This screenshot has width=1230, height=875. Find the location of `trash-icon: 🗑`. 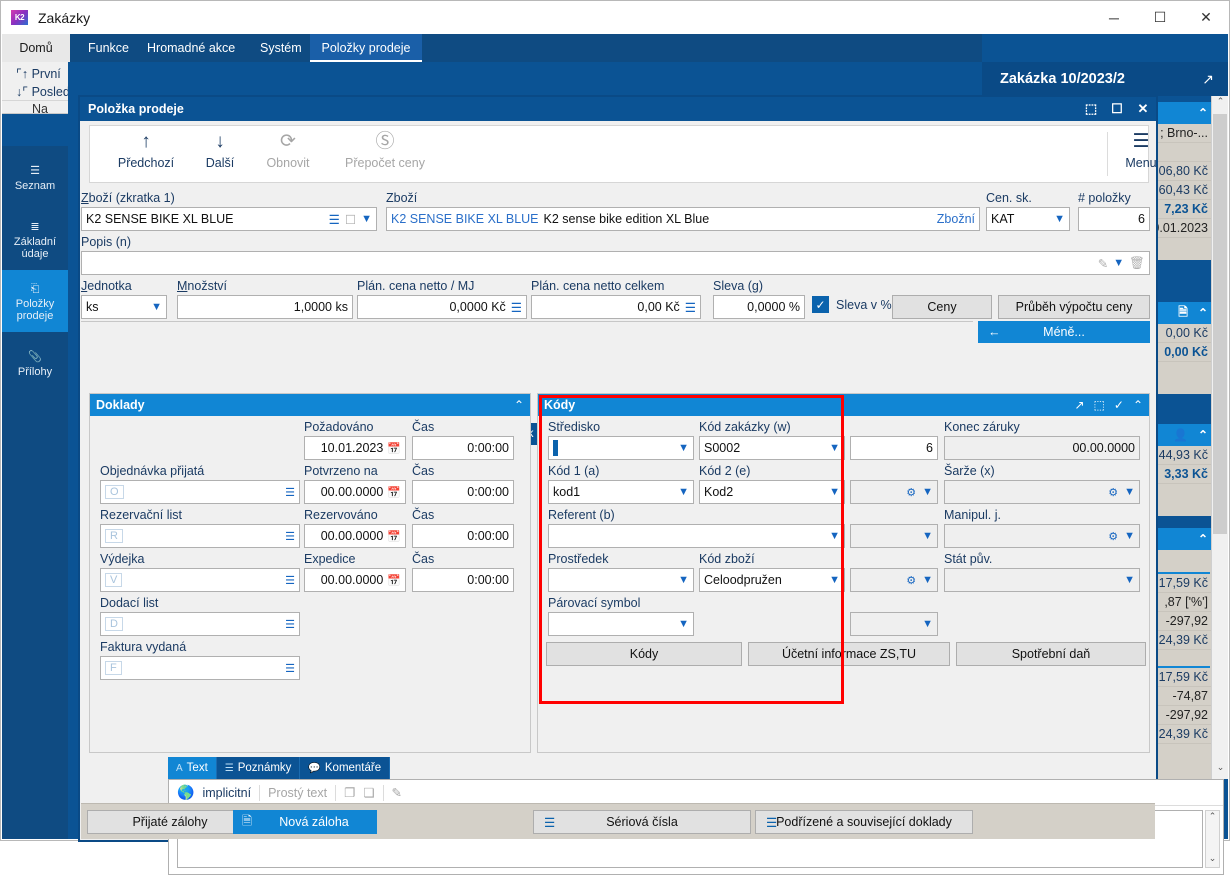

trash-icon: 🗑 is located at coordinates (1137, 263).